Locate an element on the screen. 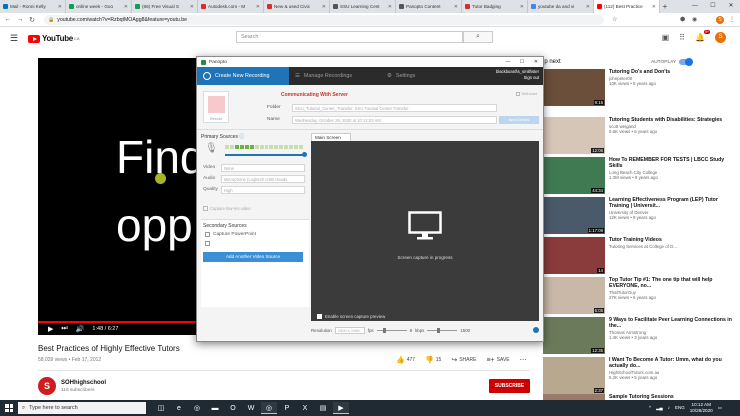 This screenshot has width=740, height=416. extra-checkbox is located at coordinates (207, 243).